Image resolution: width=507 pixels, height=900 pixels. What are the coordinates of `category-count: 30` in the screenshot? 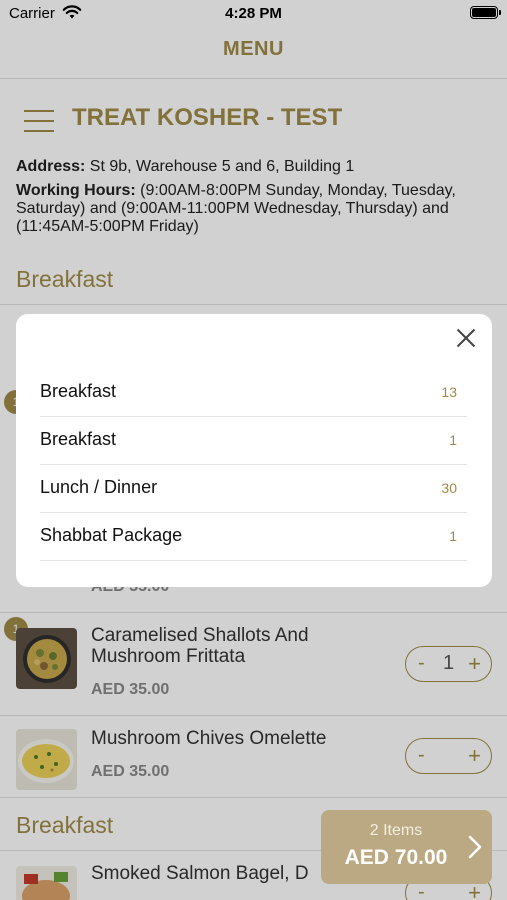 It's located at (449, 488).